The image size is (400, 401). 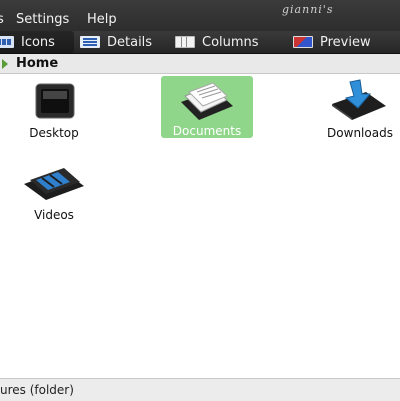 I want to click on videos-folder-icon, so click(x=54, y=184).